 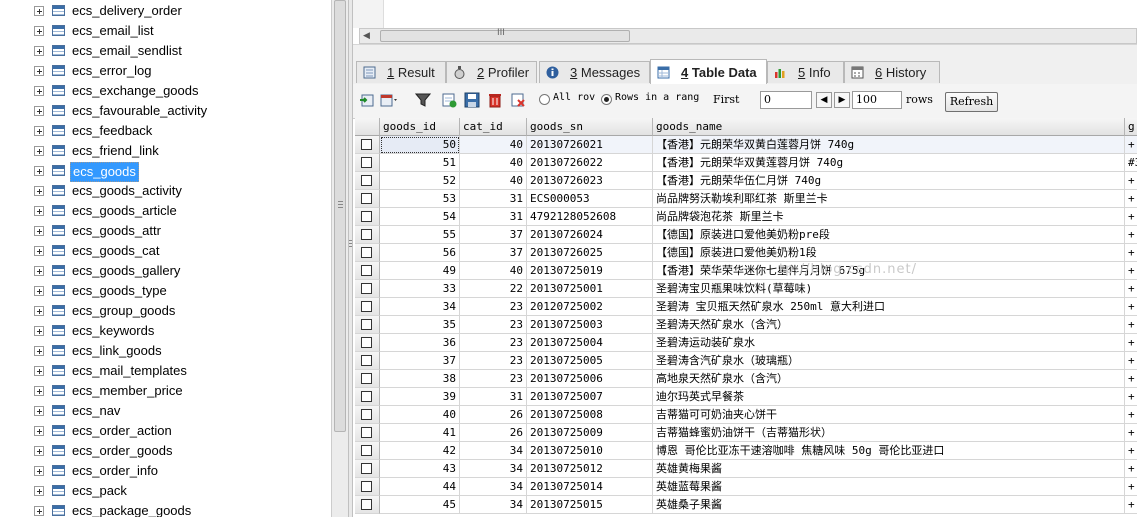 What do you see at coordinates (746, 487) in the screenshot?
I see `table-row: 44 34 20130725014 英雄蓝莓果酱 +` at bounding box center [746, 487].